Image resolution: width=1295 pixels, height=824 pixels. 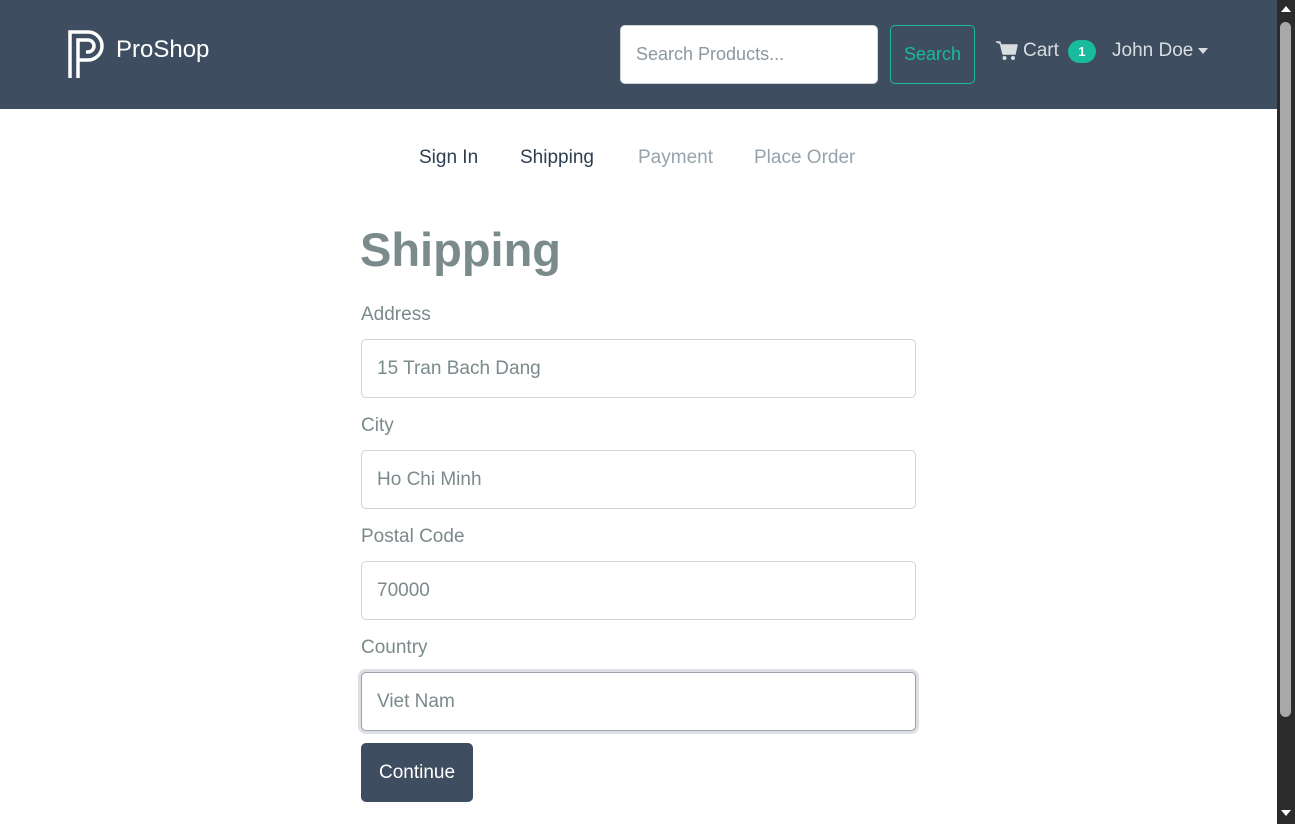 What do you see at coordinates (448, 158) in the screenshot?
I see `step-sign-in: Sign In` at bounding box center [448, 158].